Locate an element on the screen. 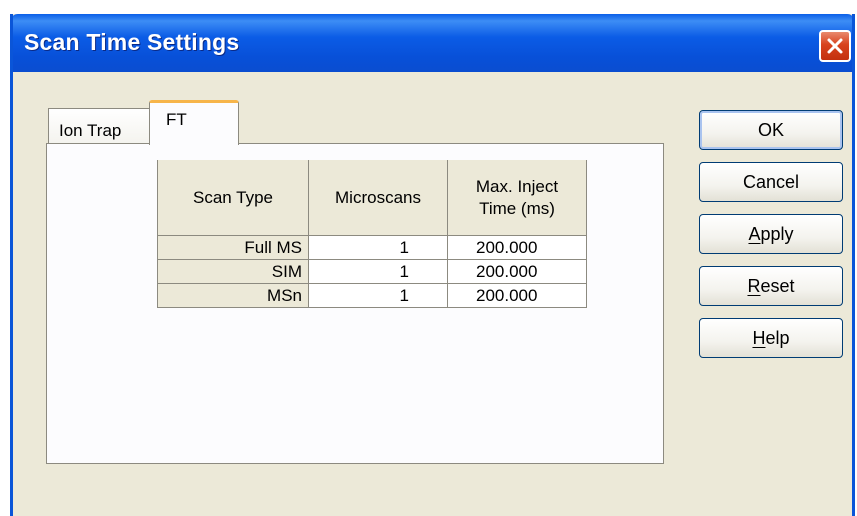 The height and width of the screenshot is (516, 857). table-row: Full MS 1 200.000 is located at coordinates (372, 247).